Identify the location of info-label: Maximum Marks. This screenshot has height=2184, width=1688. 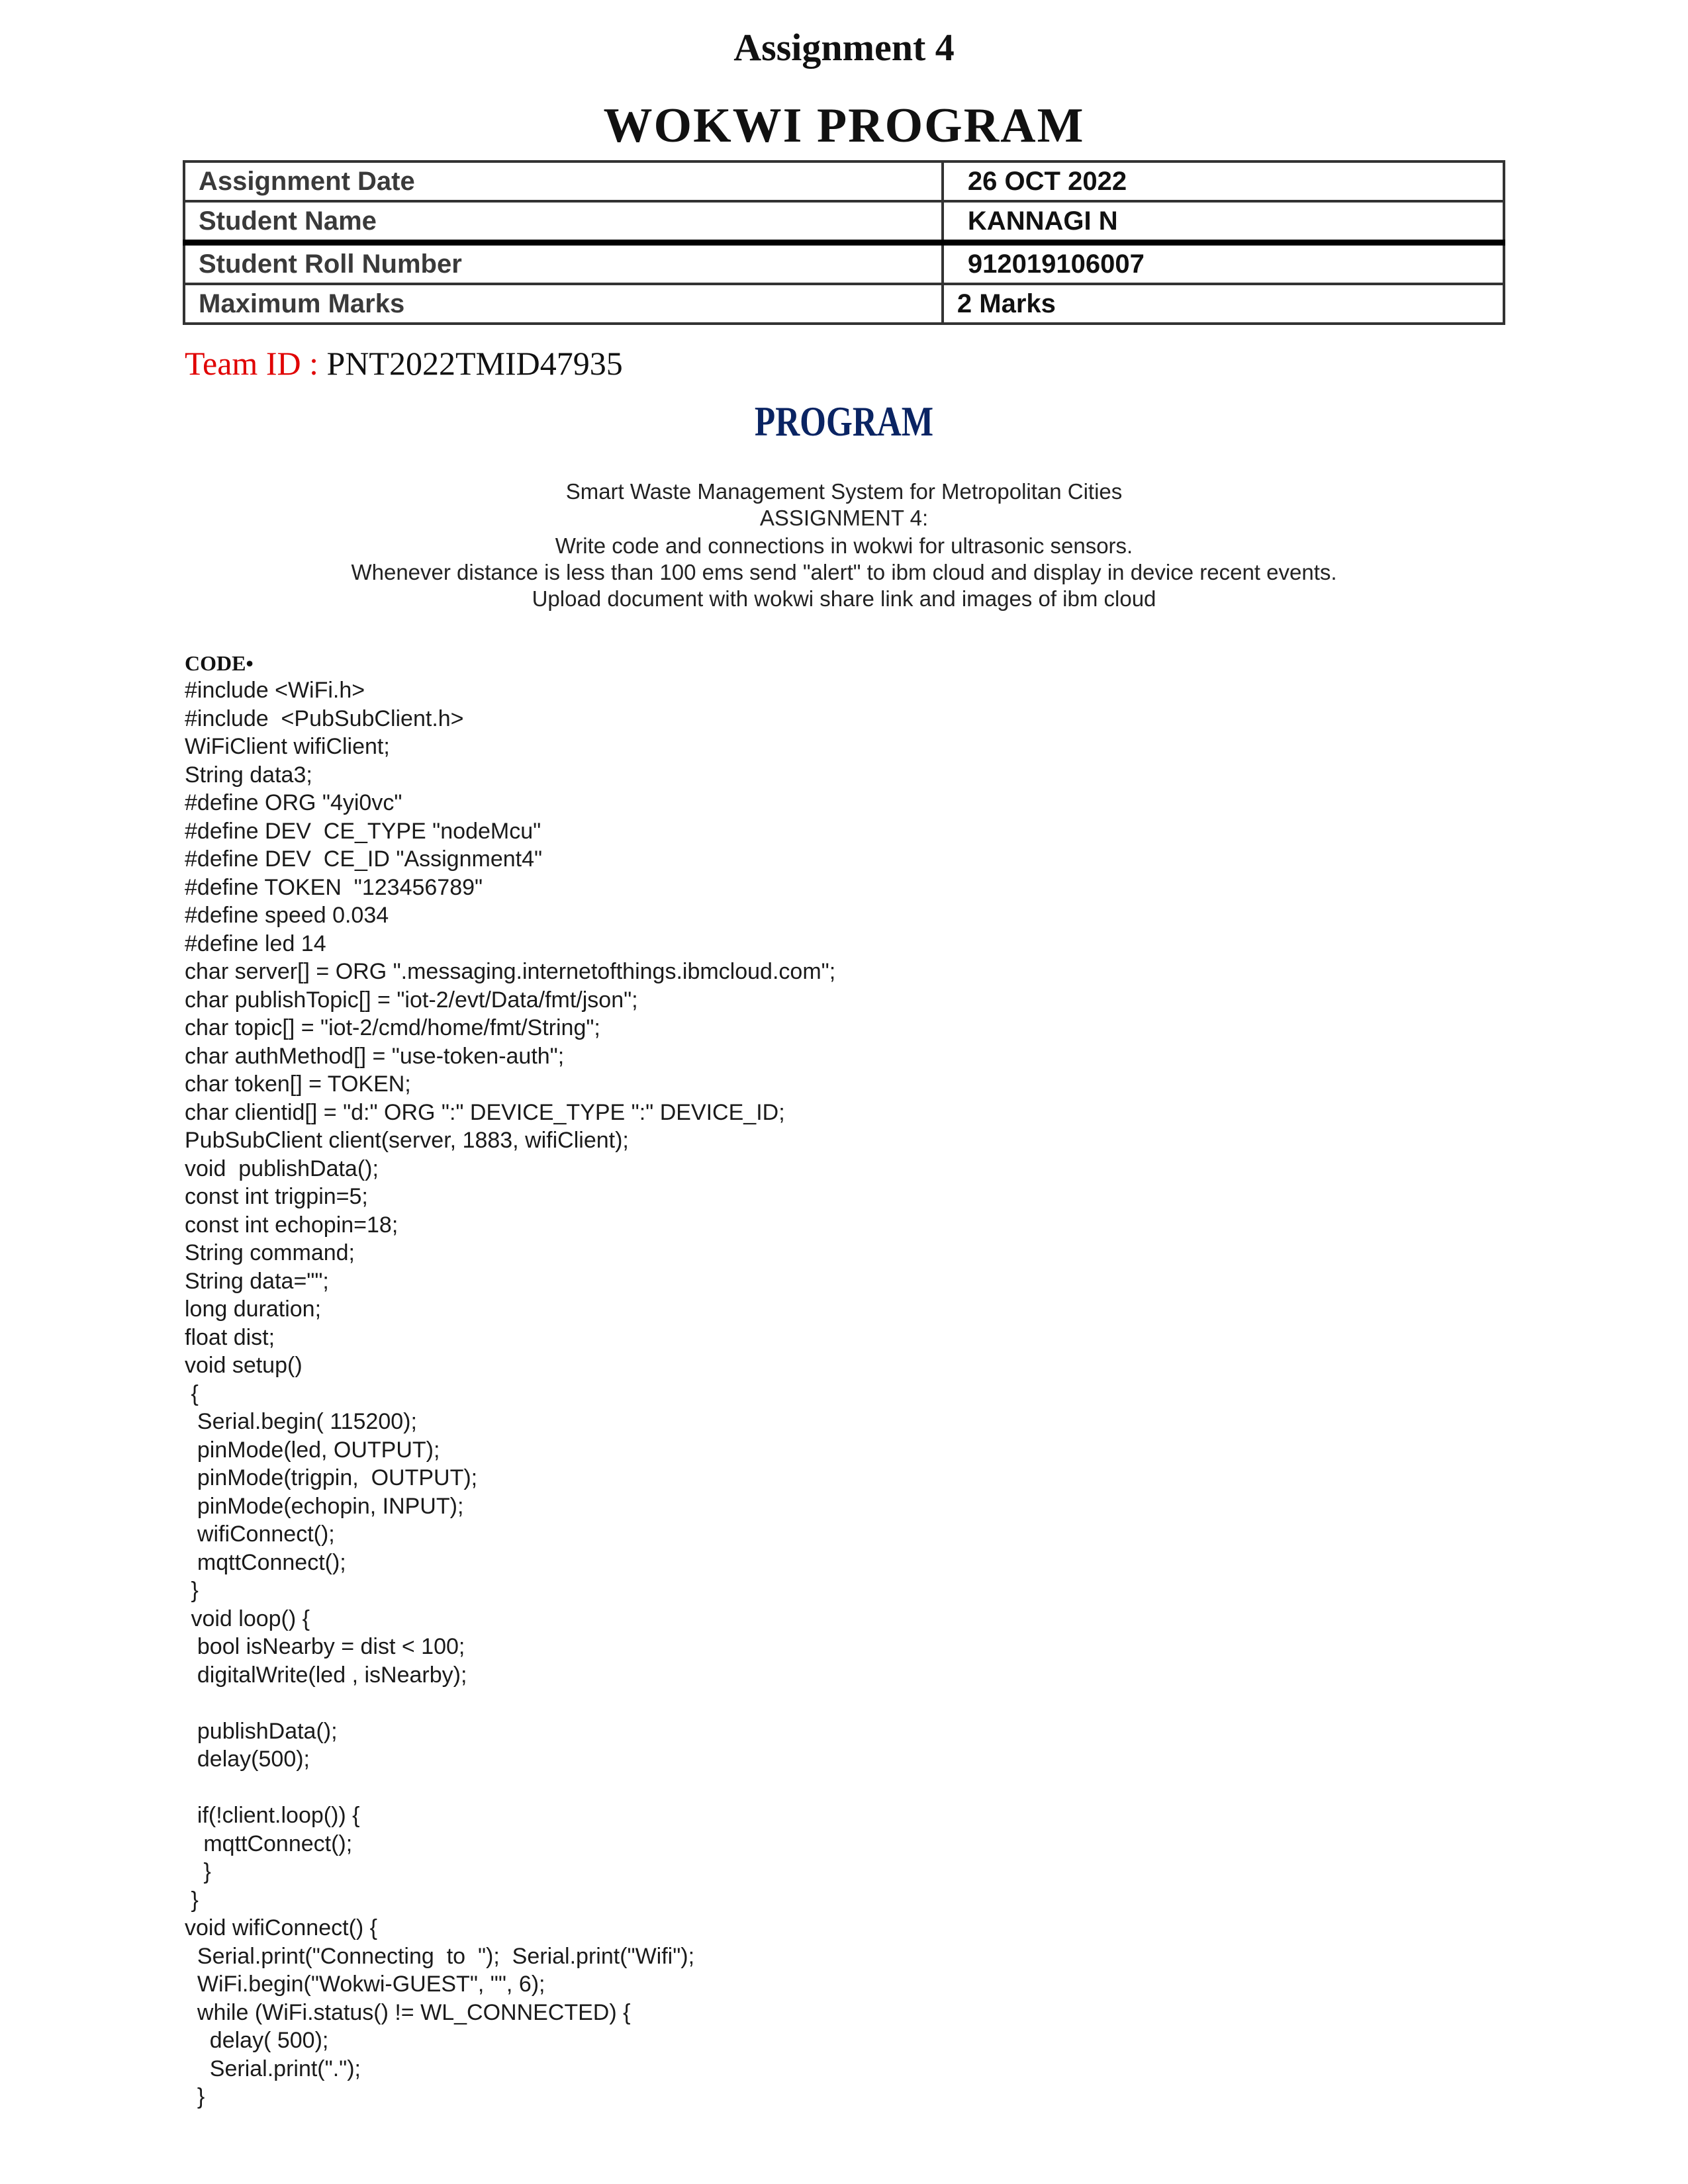
(563, 304).